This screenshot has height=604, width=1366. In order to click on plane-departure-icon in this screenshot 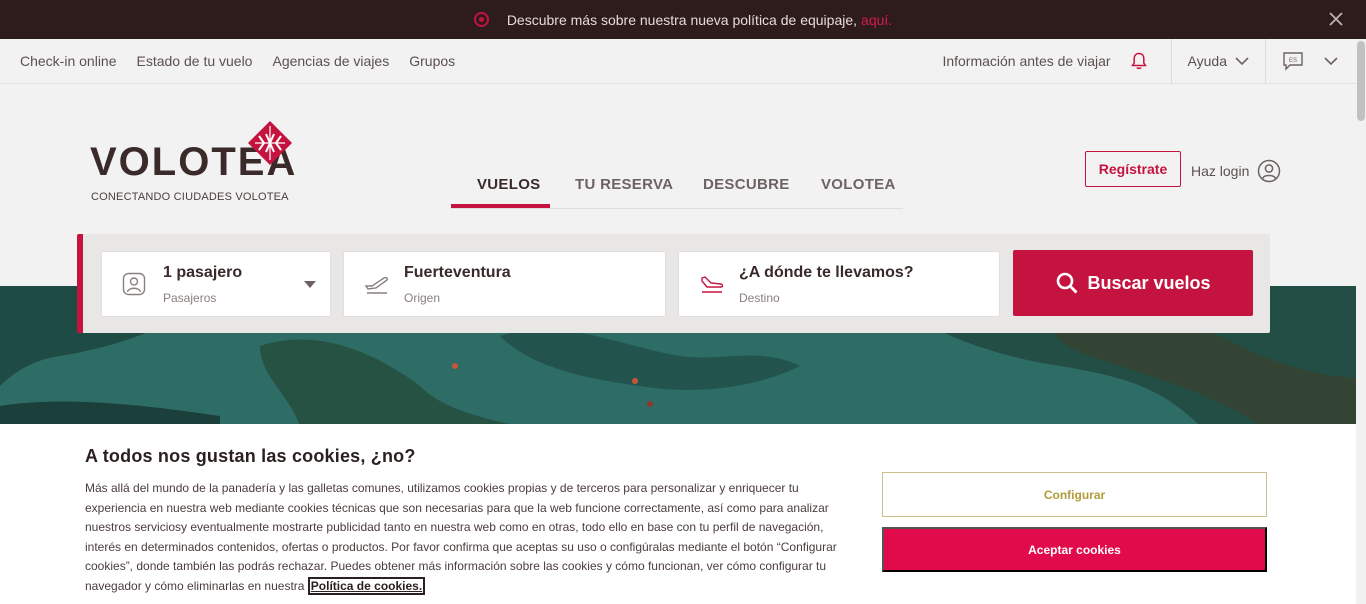, I will do `click(376, 285)`.